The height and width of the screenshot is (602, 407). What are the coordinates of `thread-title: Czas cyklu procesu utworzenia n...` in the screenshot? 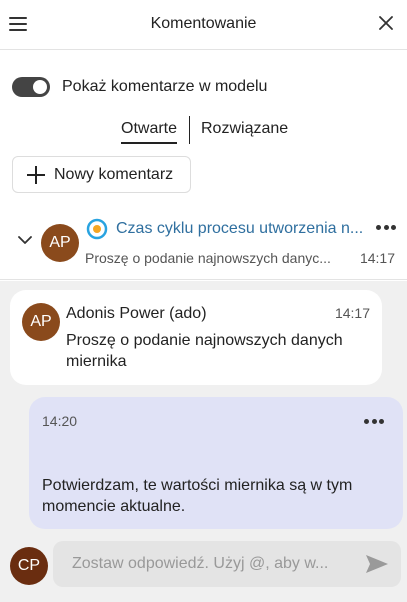 It's located at (244, 229).